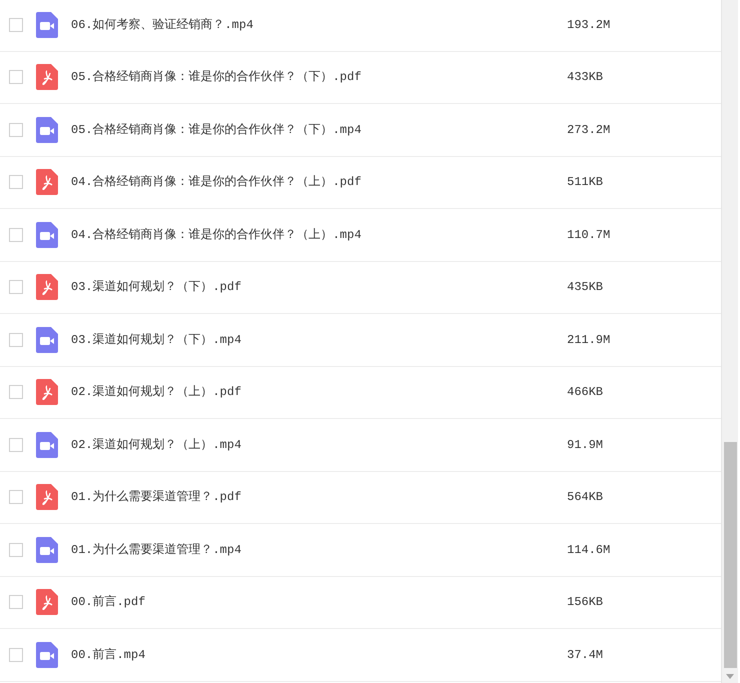 This screenshot has width=740, height=683. I want to click on file-size: 466KB, so click(585, 393).